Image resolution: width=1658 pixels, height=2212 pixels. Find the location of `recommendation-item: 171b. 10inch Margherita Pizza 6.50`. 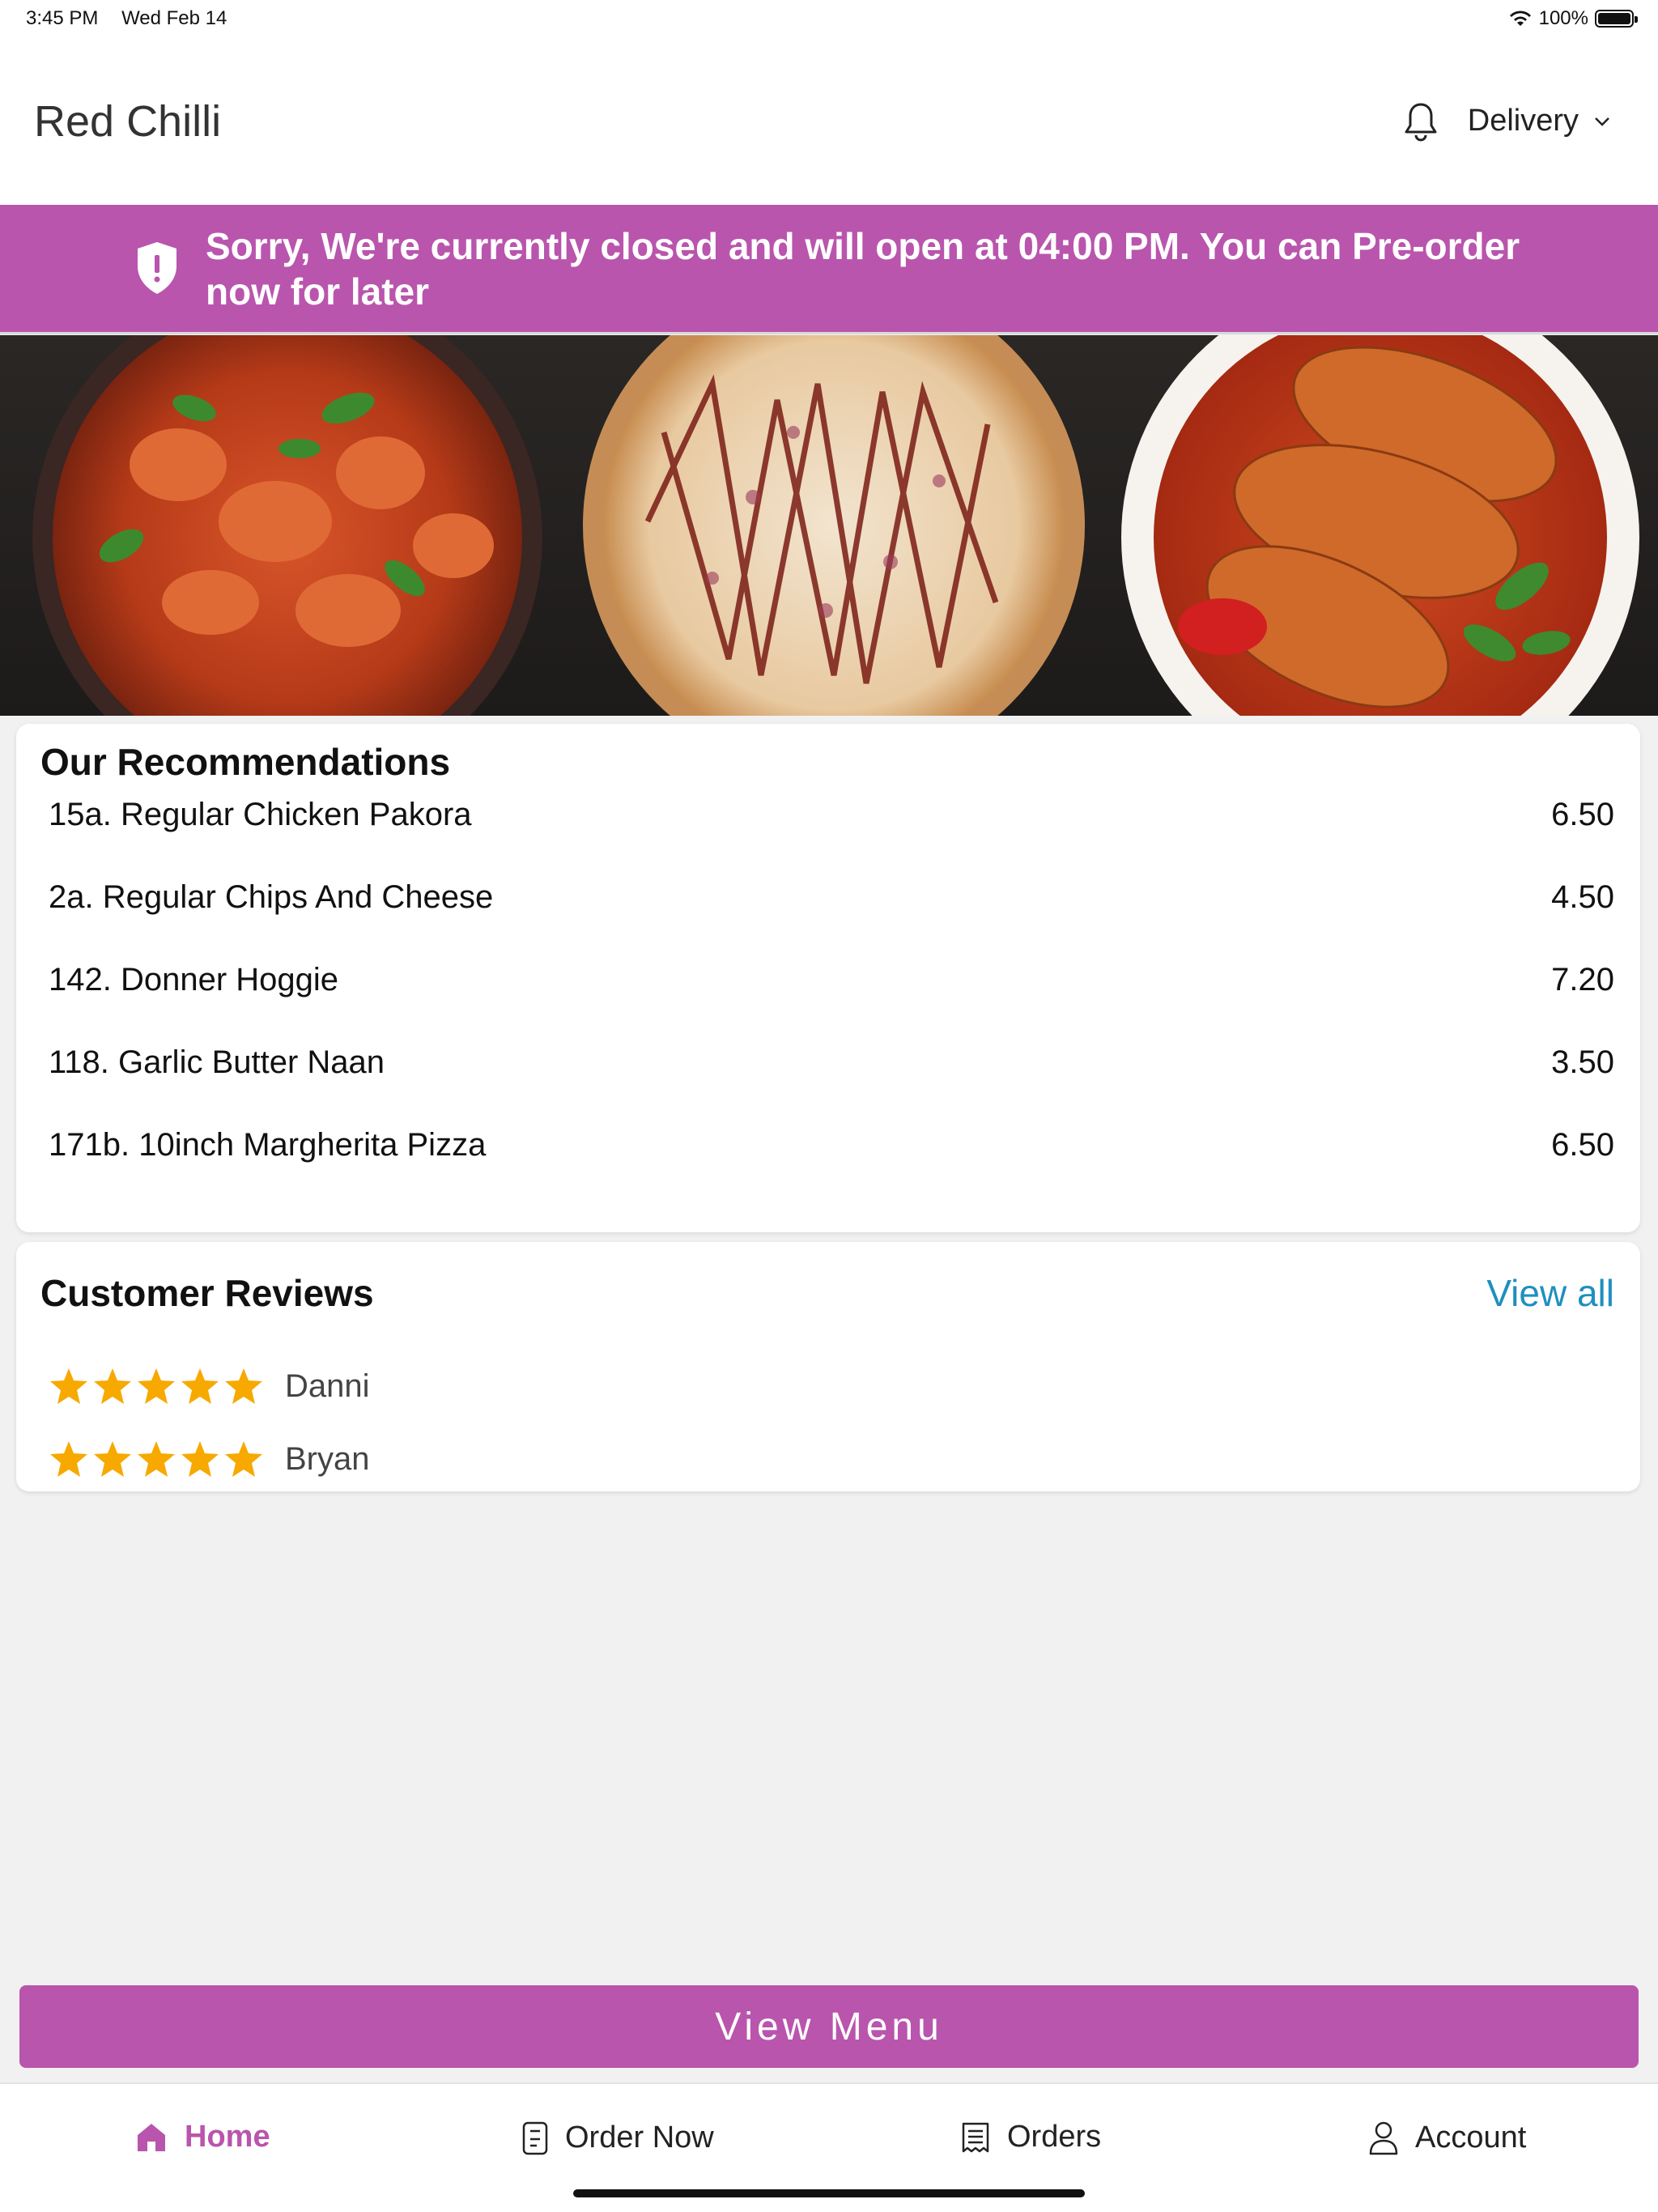

recommendation-item: 171b. 10inch Margherita Pizza 6.50 is located at coordinates (831, 1145).